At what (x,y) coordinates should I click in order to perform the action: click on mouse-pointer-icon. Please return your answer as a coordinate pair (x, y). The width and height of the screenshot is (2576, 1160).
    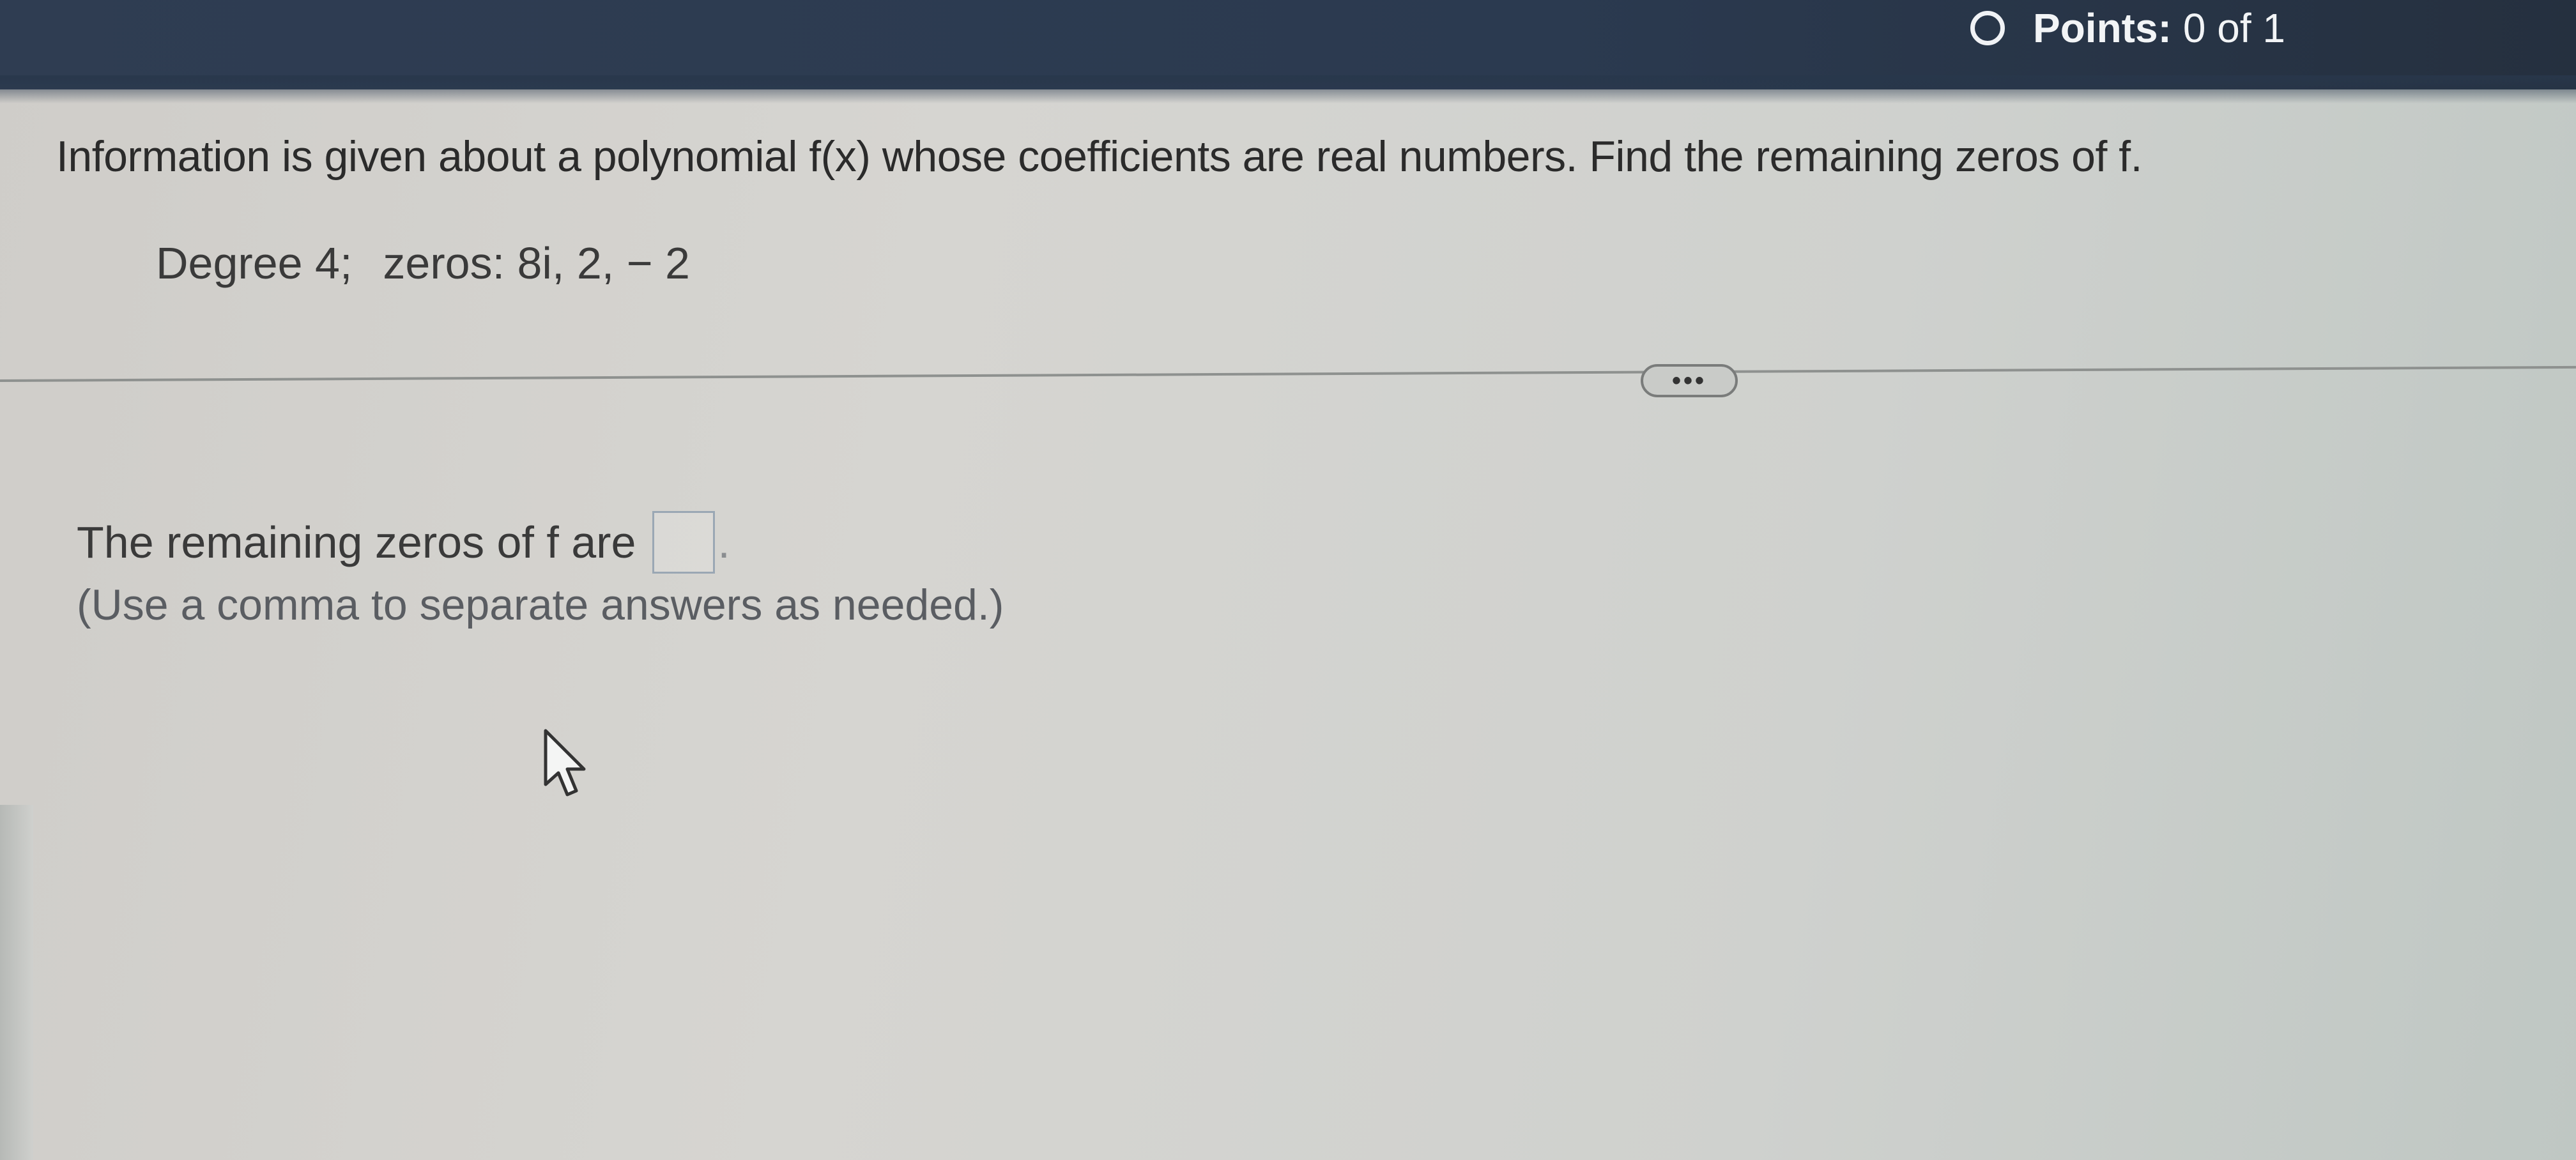
    Looking at the image, I should click on (565, 763).